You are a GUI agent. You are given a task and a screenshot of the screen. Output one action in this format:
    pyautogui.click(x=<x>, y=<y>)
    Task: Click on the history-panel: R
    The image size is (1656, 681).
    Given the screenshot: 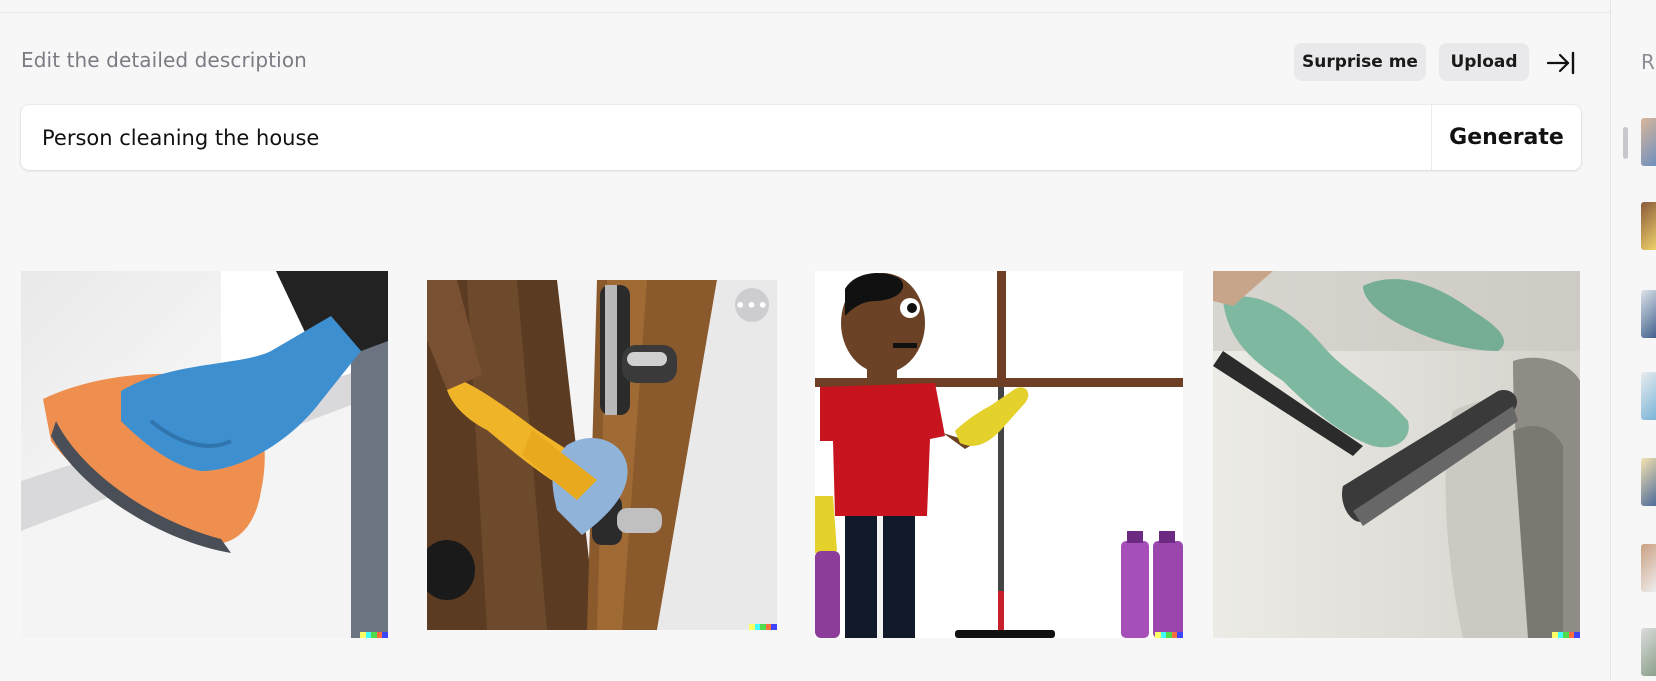 What is the action you would take?
    pyautogui.click(x=1633, y=340)
    